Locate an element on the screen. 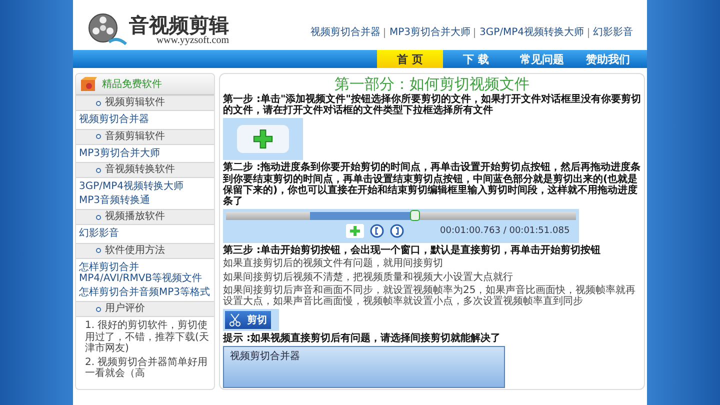  header-link: 3GP/MP4视频转换大师 is located at coordinates (531, 33).